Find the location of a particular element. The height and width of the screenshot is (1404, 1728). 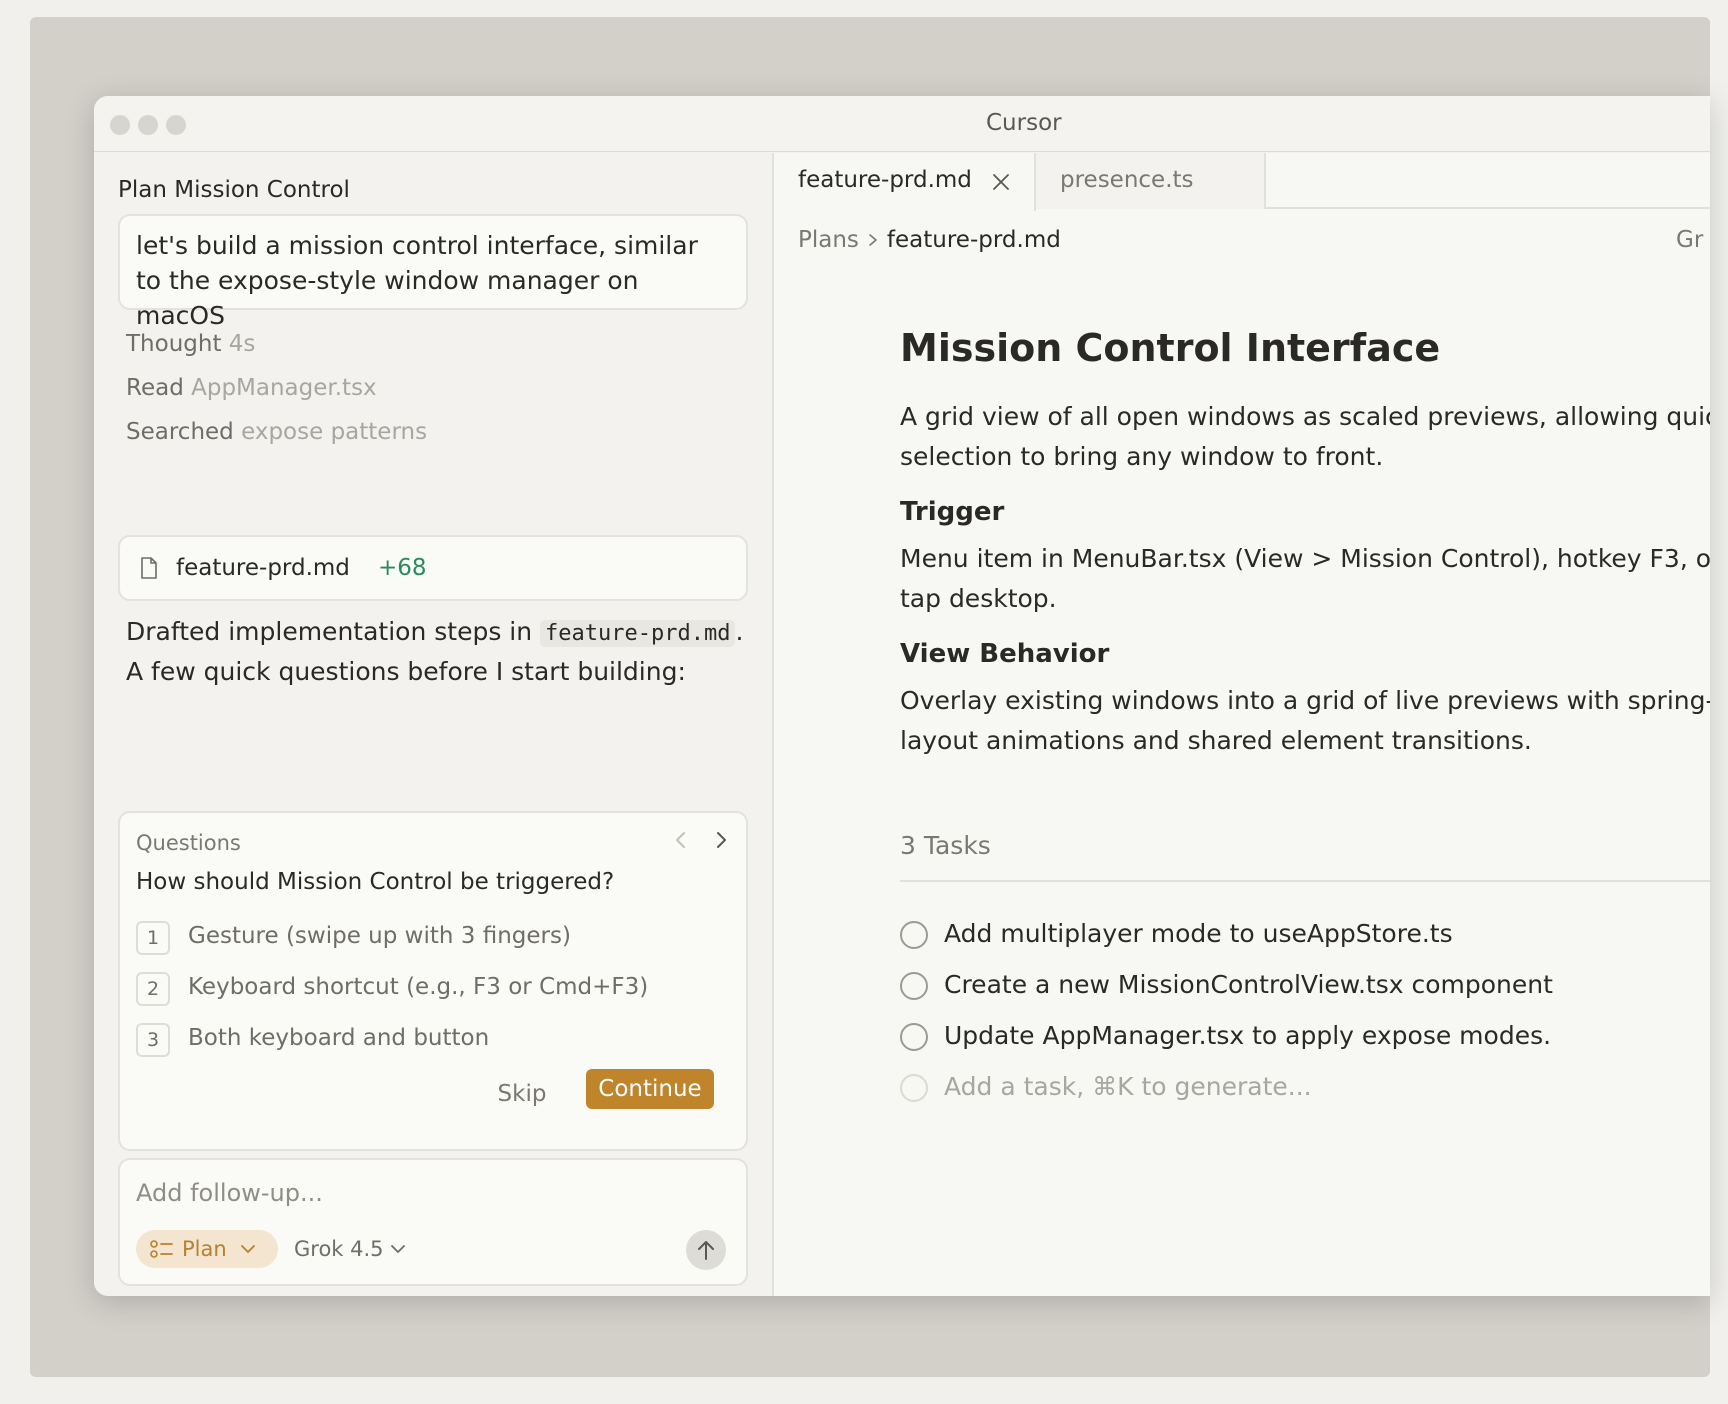

response-text-before: Drafted implementation steps in is located at coordinates (333, 631).